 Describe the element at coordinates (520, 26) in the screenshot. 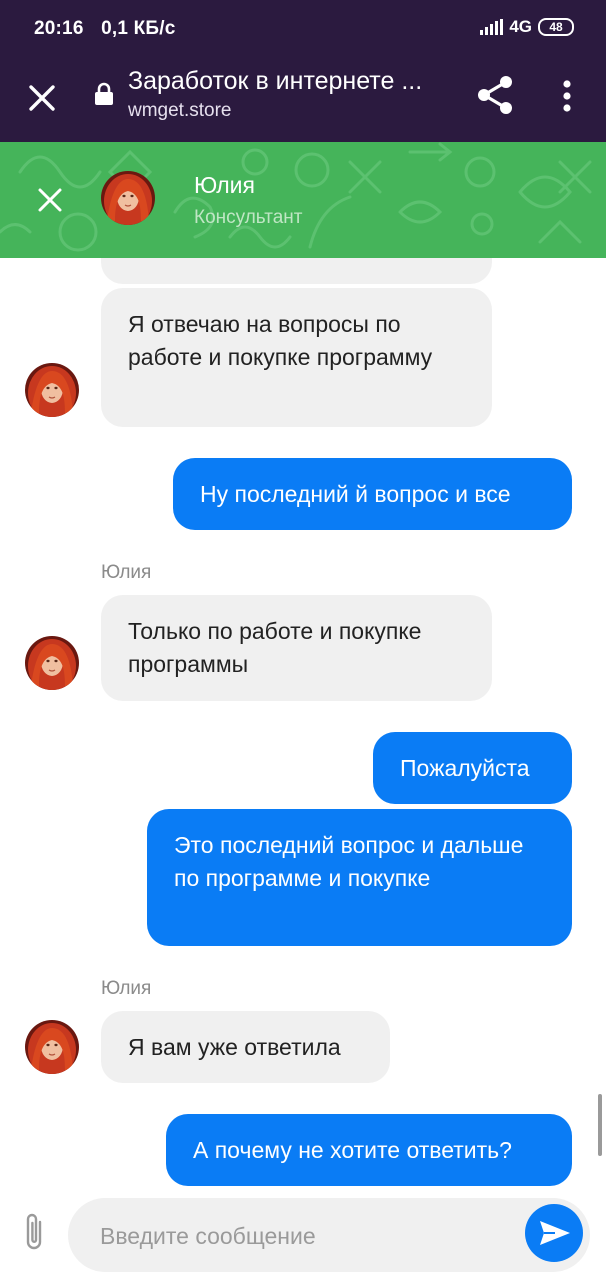

I see `network-type: 4G` at that location.